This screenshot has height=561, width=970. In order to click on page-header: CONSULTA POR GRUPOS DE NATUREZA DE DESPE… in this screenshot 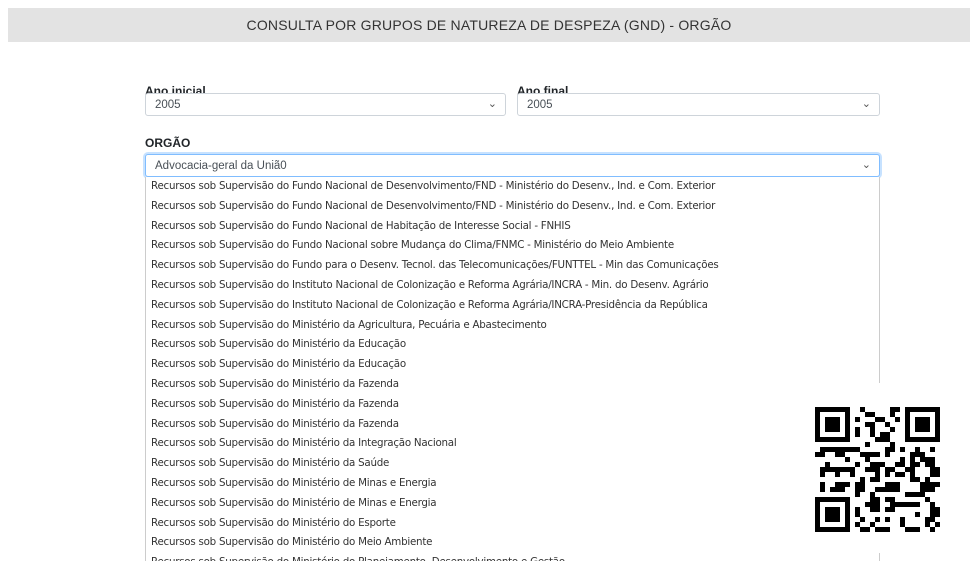, I will do `click(489, 25)`.